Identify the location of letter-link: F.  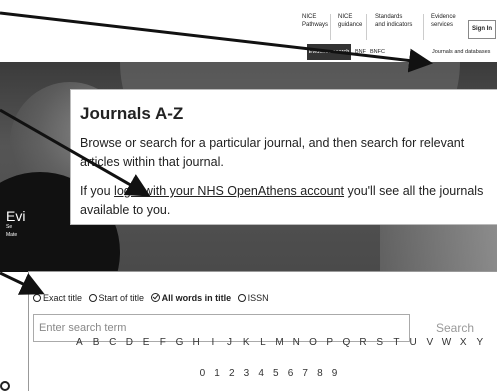
(162, 342).